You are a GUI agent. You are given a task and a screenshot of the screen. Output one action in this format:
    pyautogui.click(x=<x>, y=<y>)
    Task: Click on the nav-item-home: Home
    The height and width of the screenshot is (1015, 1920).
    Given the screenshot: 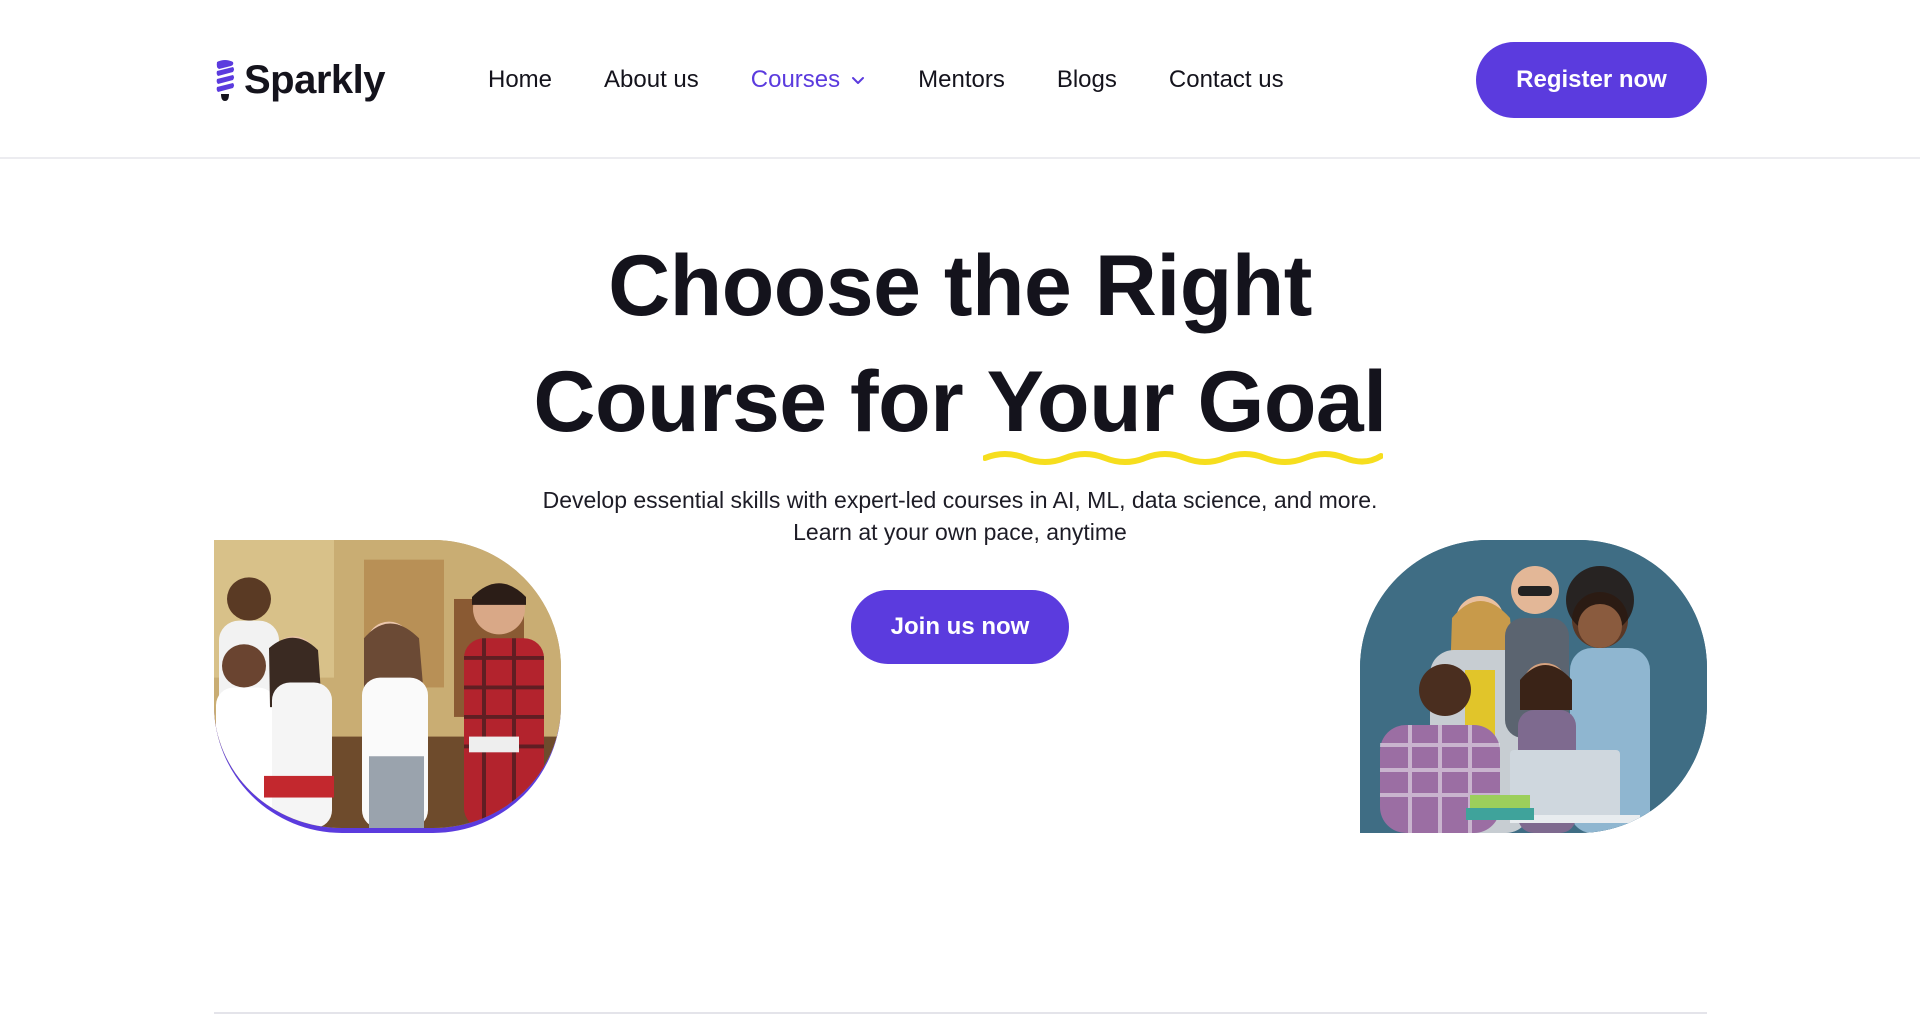 What is the action you would take?
    pyautogui.click(x=520, y=80)
    